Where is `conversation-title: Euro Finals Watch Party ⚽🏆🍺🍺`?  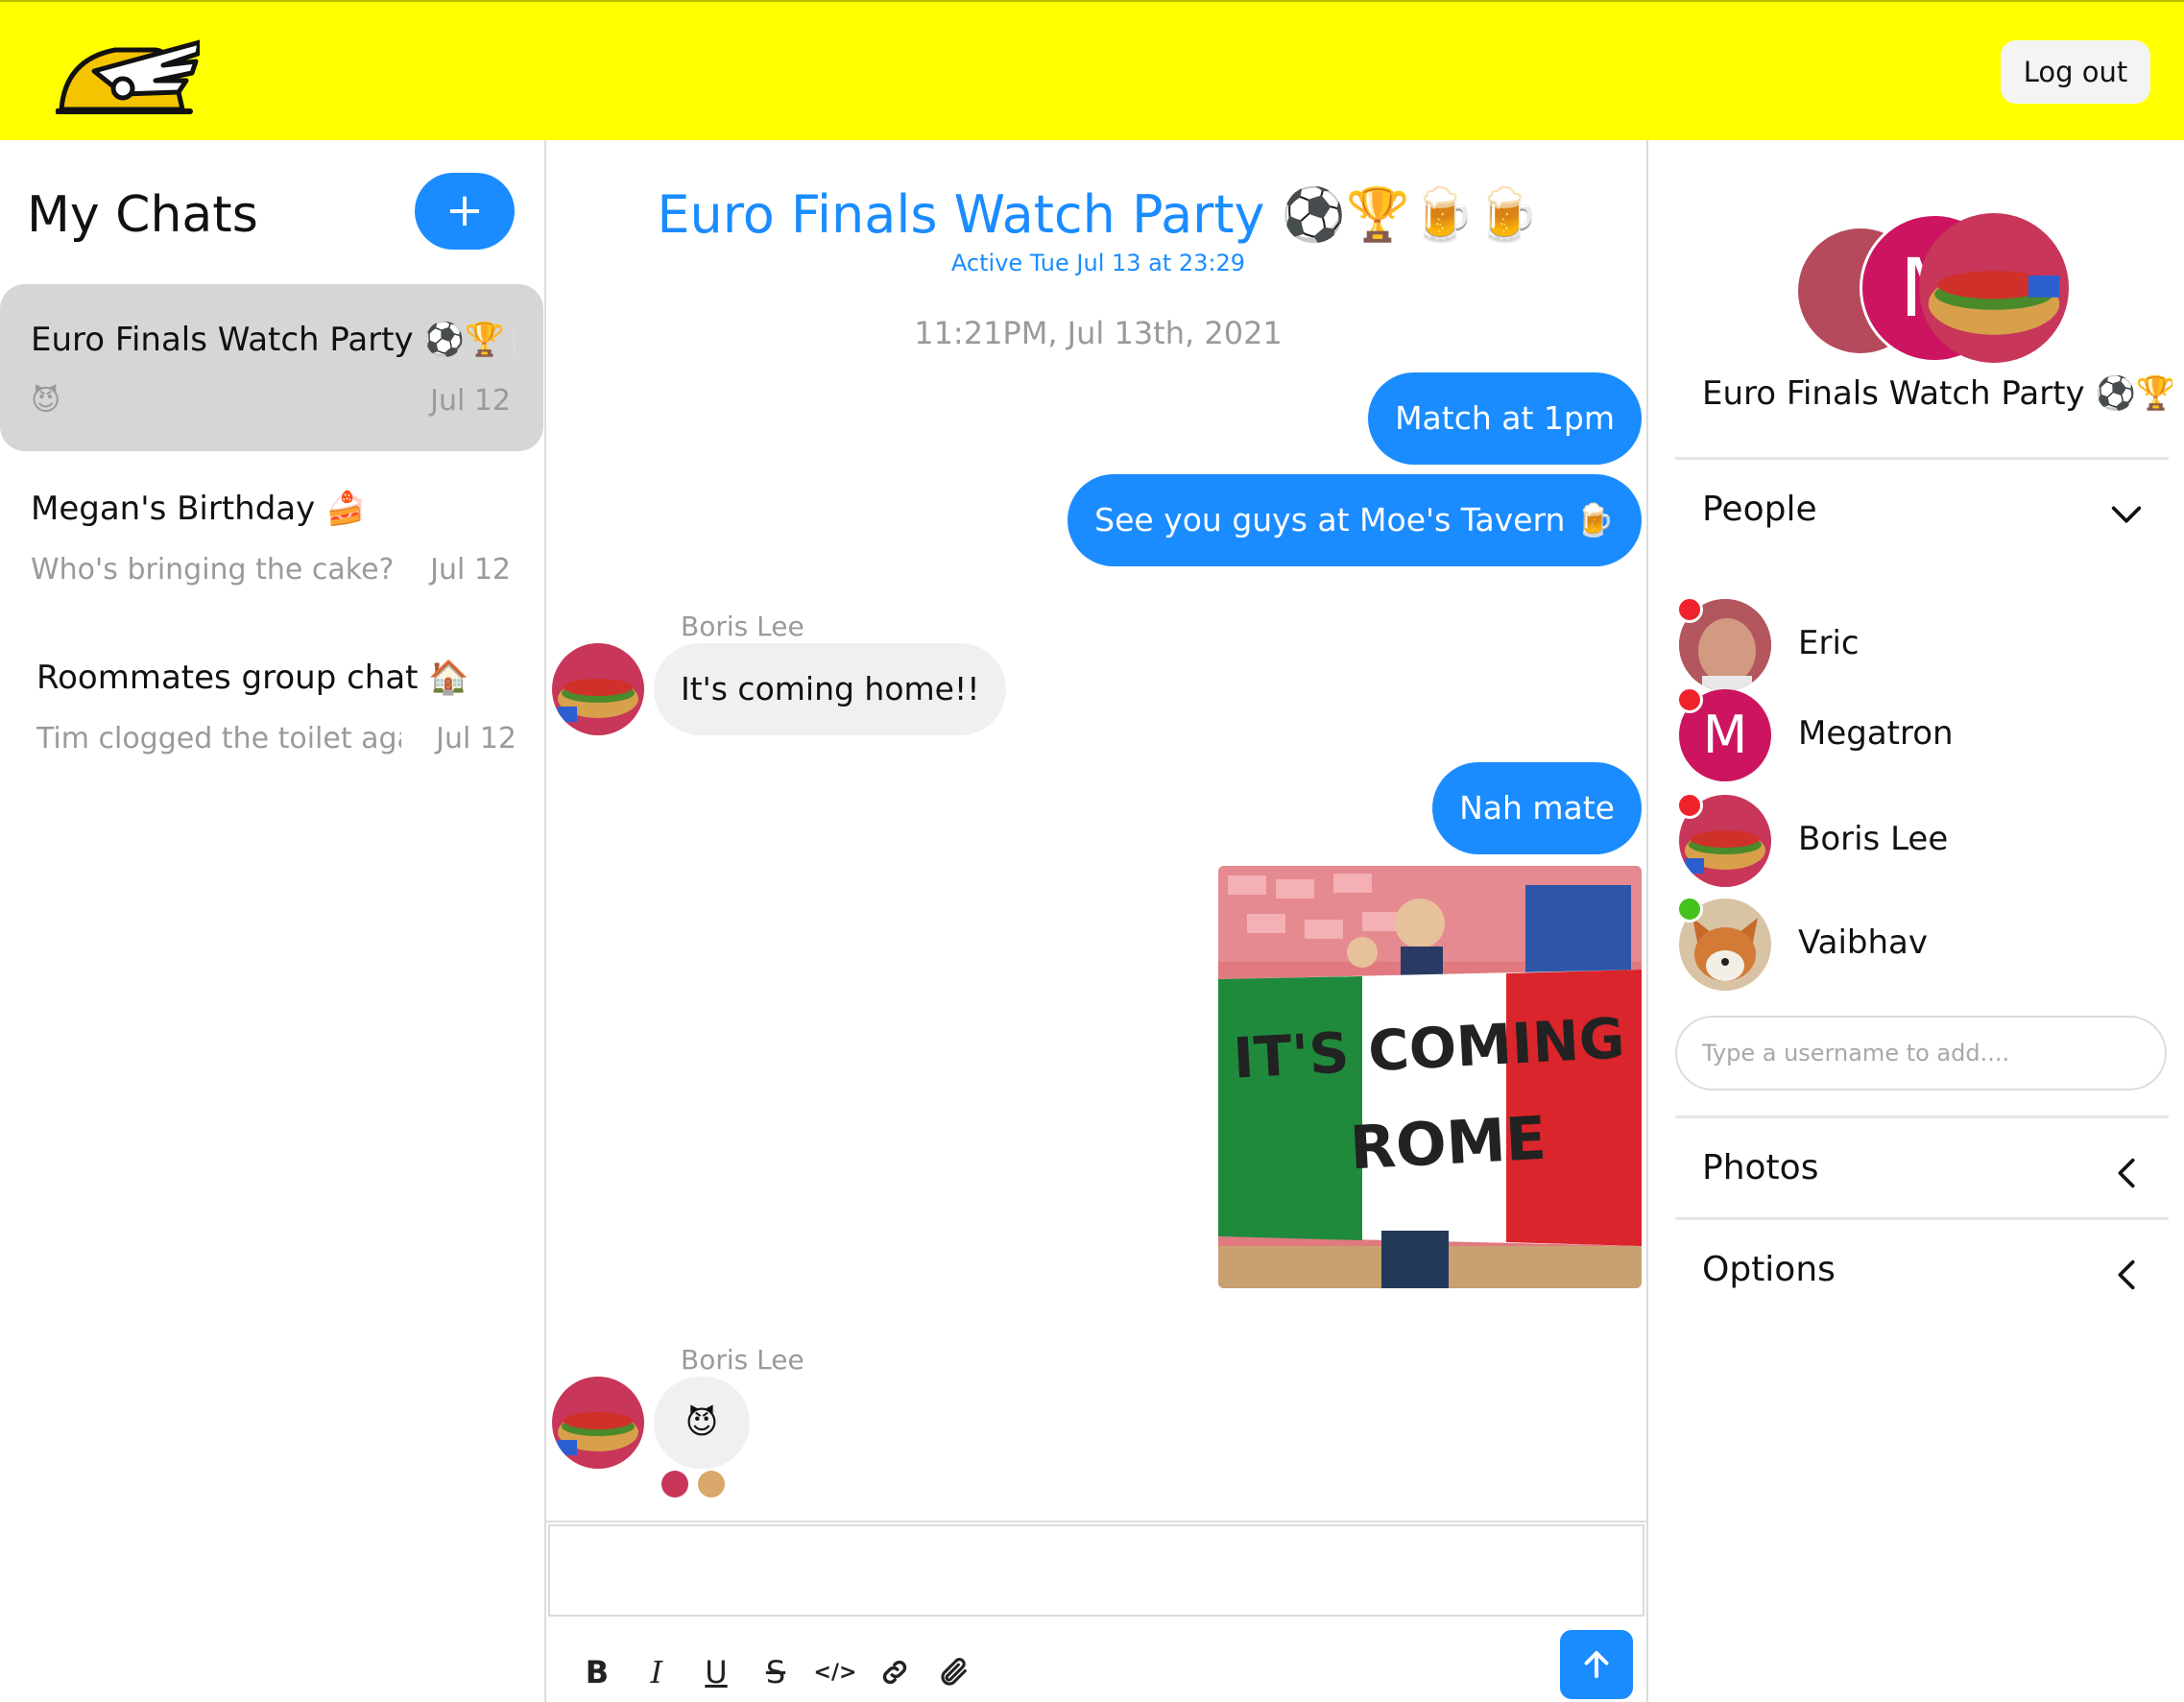
conversation-title: Euro Finals Watch Party ⚽🏆🍺🍺 is located at coordinates (1098, 215).